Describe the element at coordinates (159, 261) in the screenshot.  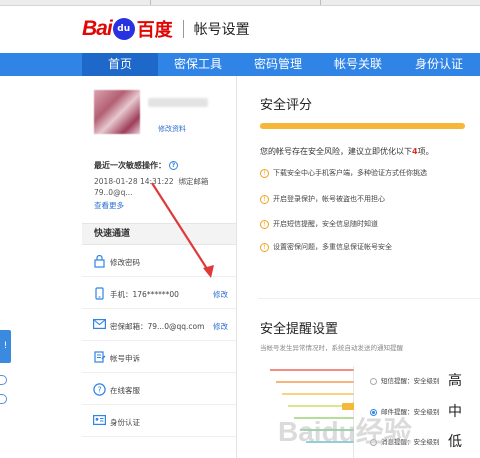
I see `quick-row-change-password: 修改密码` at that location.